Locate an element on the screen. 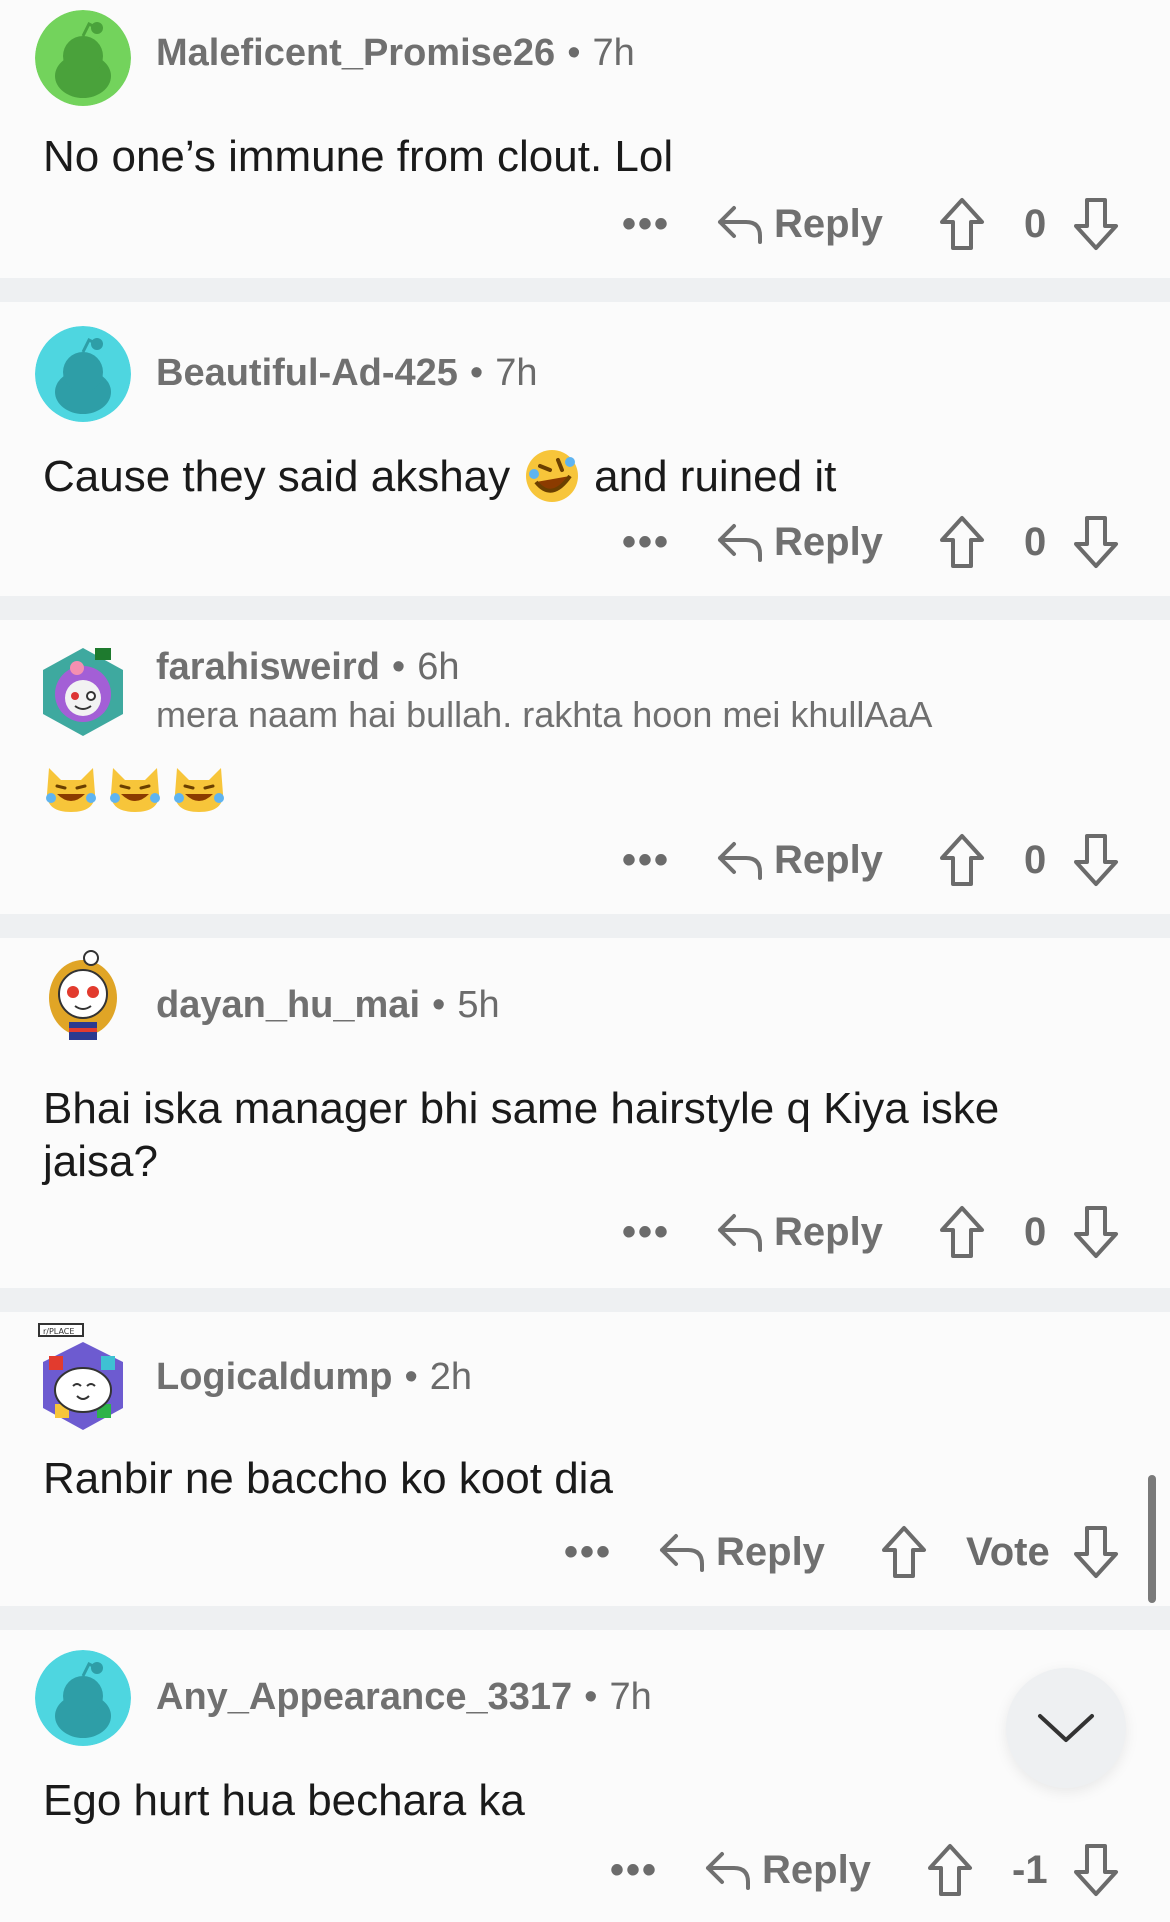  comment-text-part: and ruined it is located at coordinates (715, 476).